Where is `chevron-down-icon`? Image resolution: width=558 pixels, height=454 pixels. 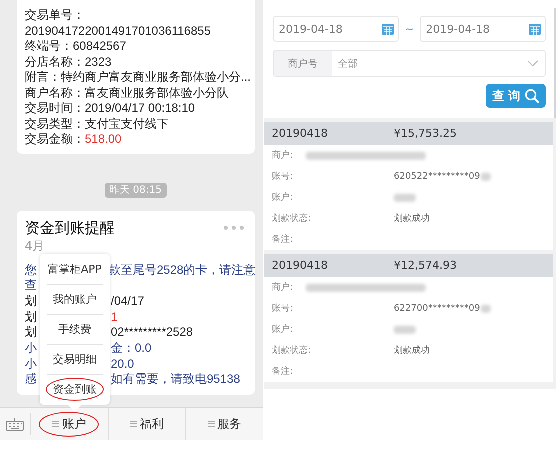
chevron-down-icon is located at coordinates (533, 63).